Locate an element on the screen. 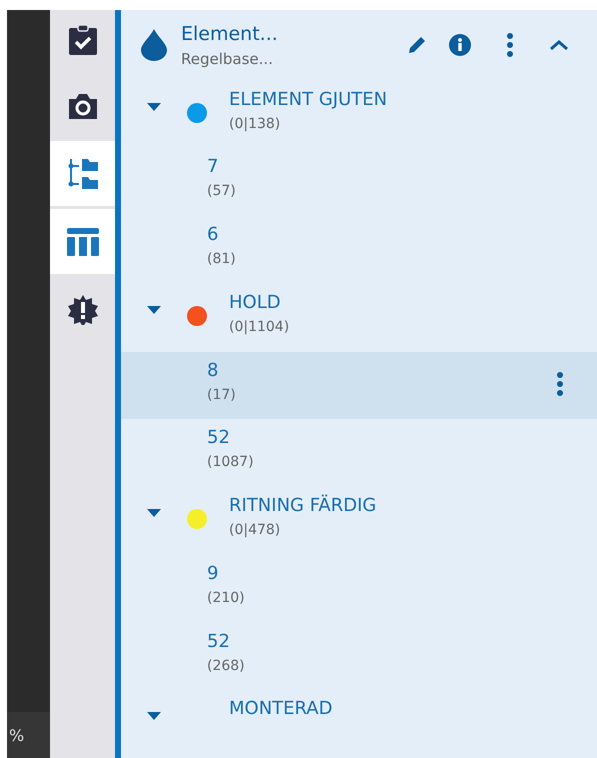  item-count: (17) is located at coordinates (222, 394).